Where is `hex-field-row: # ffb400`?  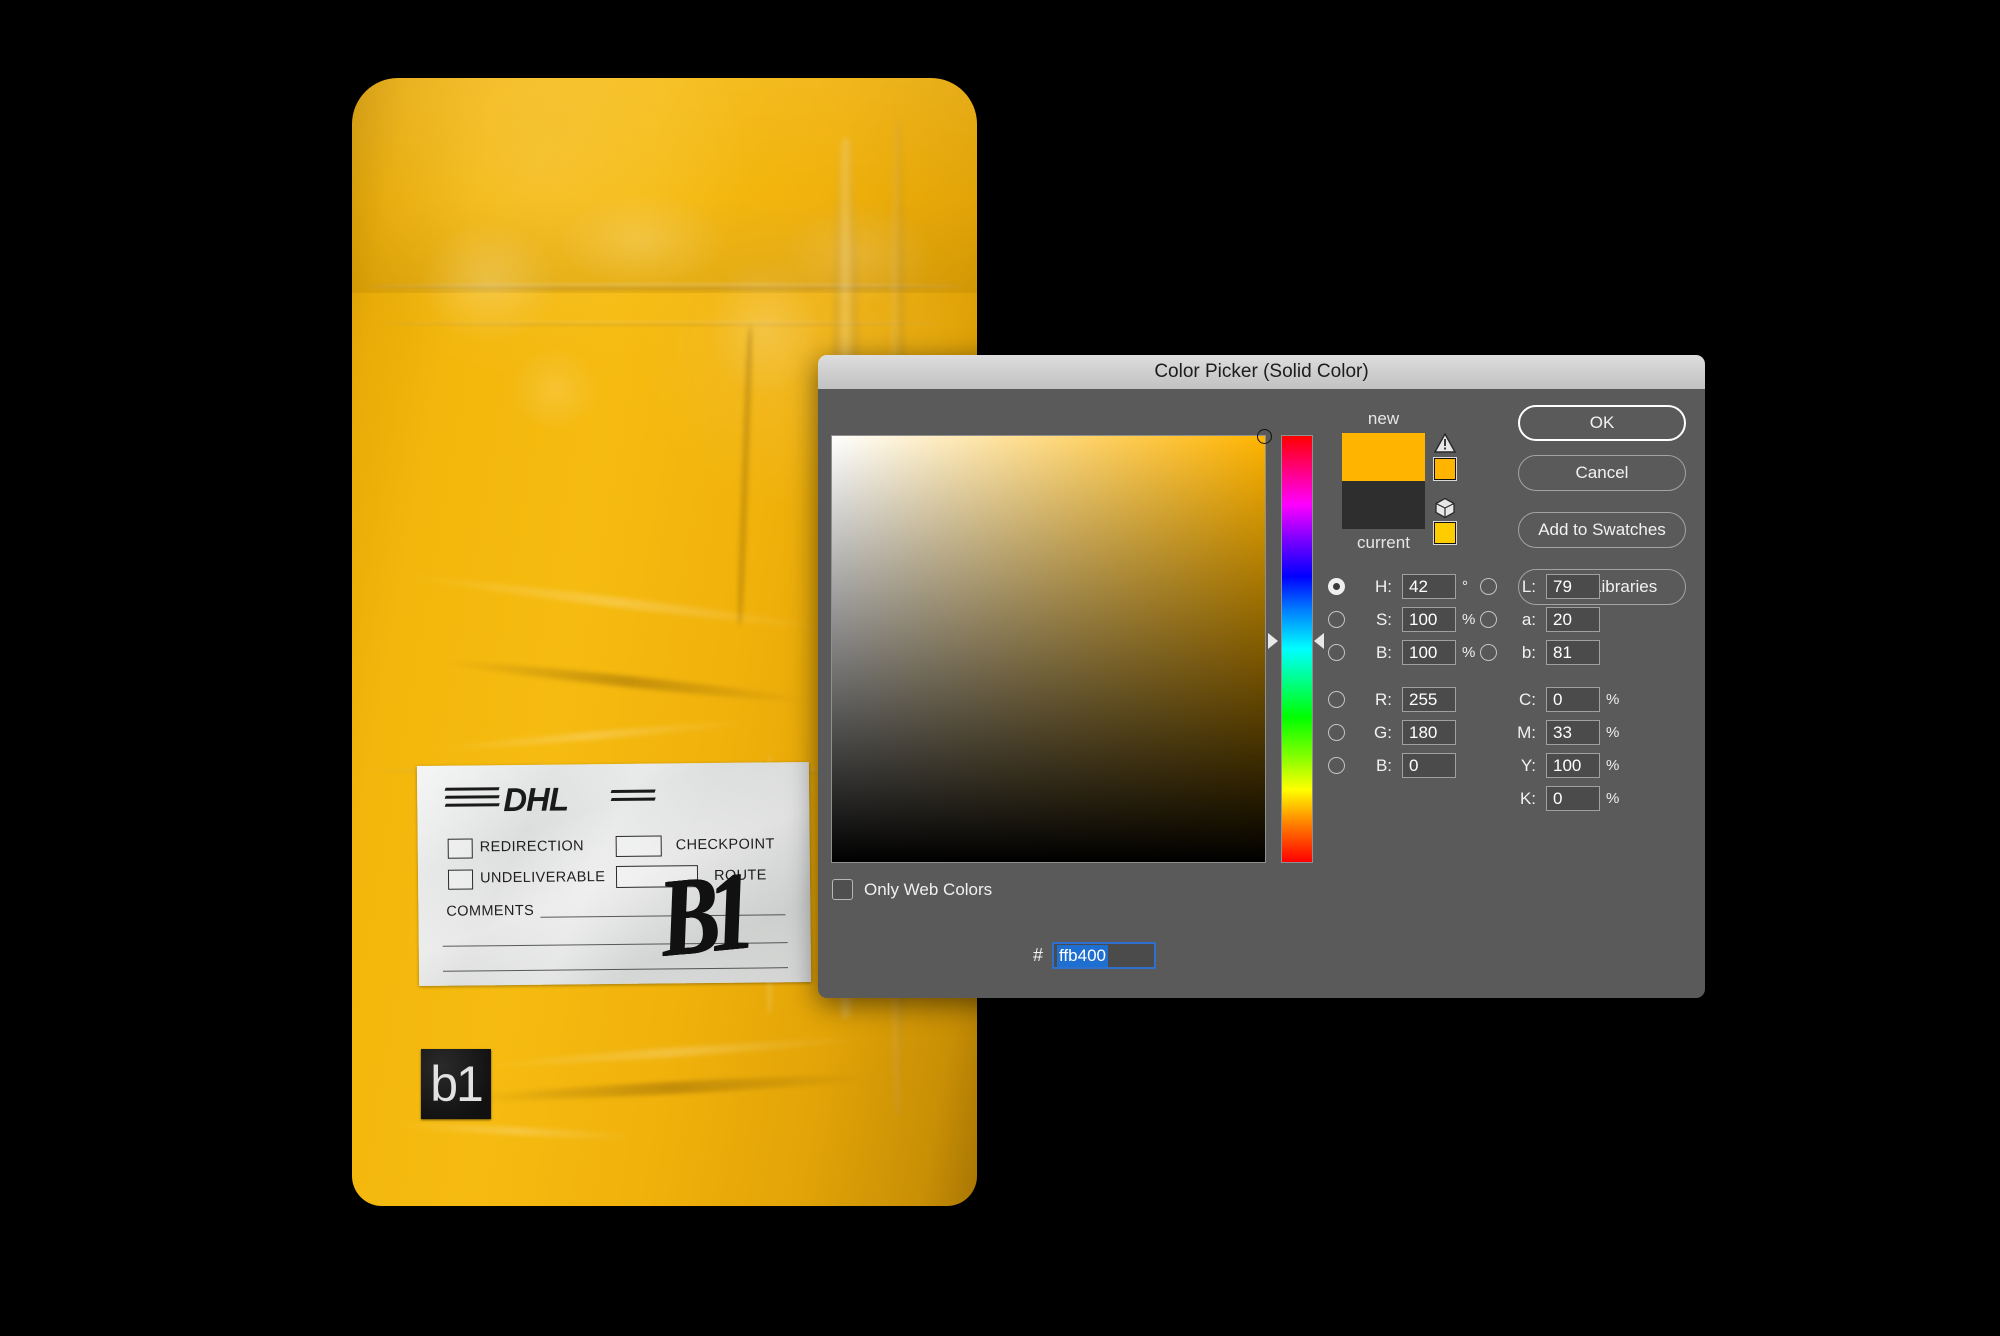 hex-field-row: # ffb400 is located at coordinates (1095, 955).